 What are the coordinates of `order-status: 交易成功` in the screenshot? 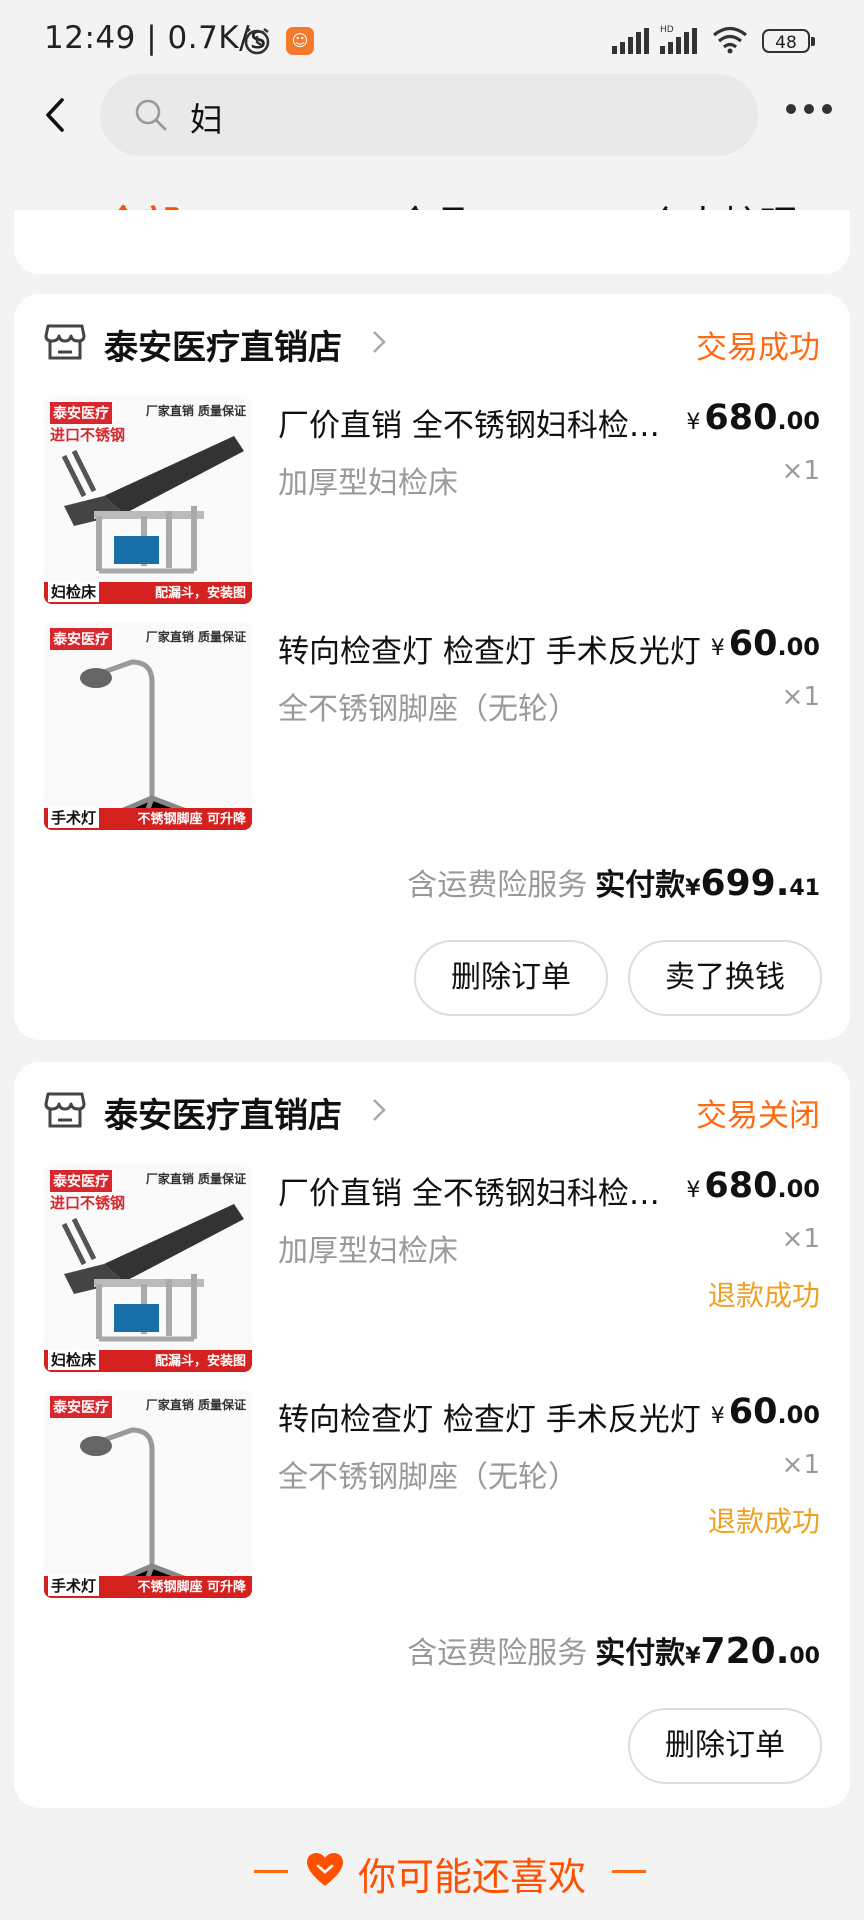 It's located at (758, 348).